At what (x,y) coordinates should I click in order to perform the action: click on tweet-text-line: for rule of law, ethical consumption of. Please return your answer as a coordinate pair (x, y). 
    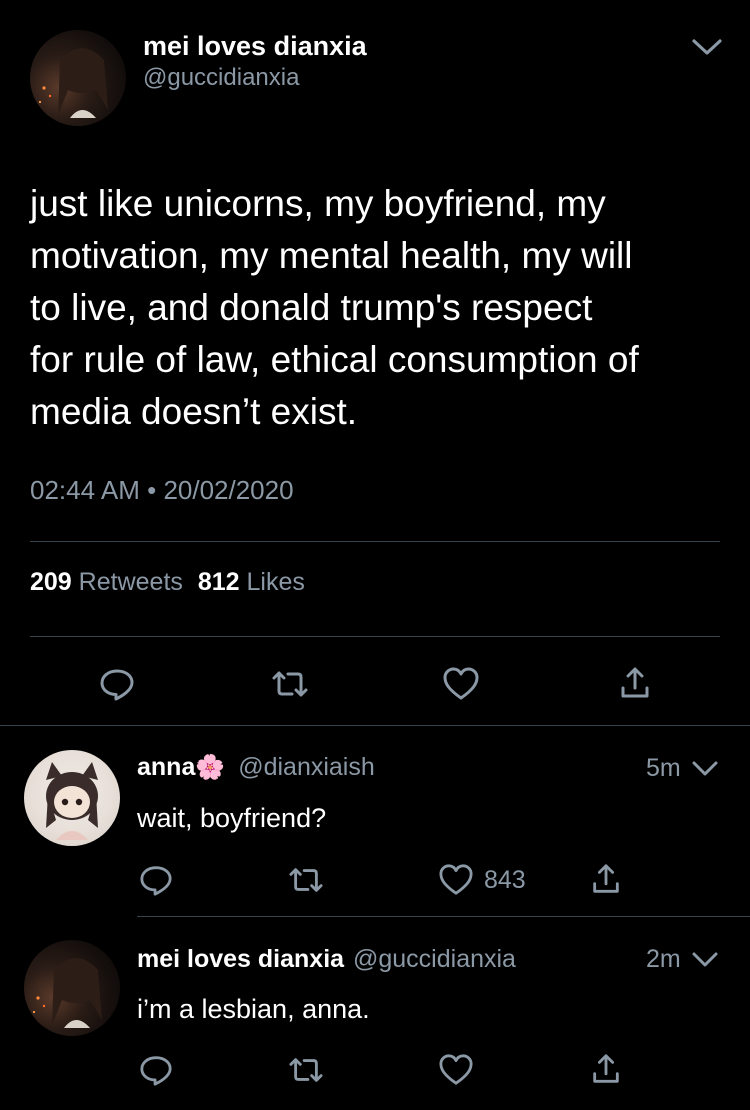
    Looking at the image, I should click on (334, 359).